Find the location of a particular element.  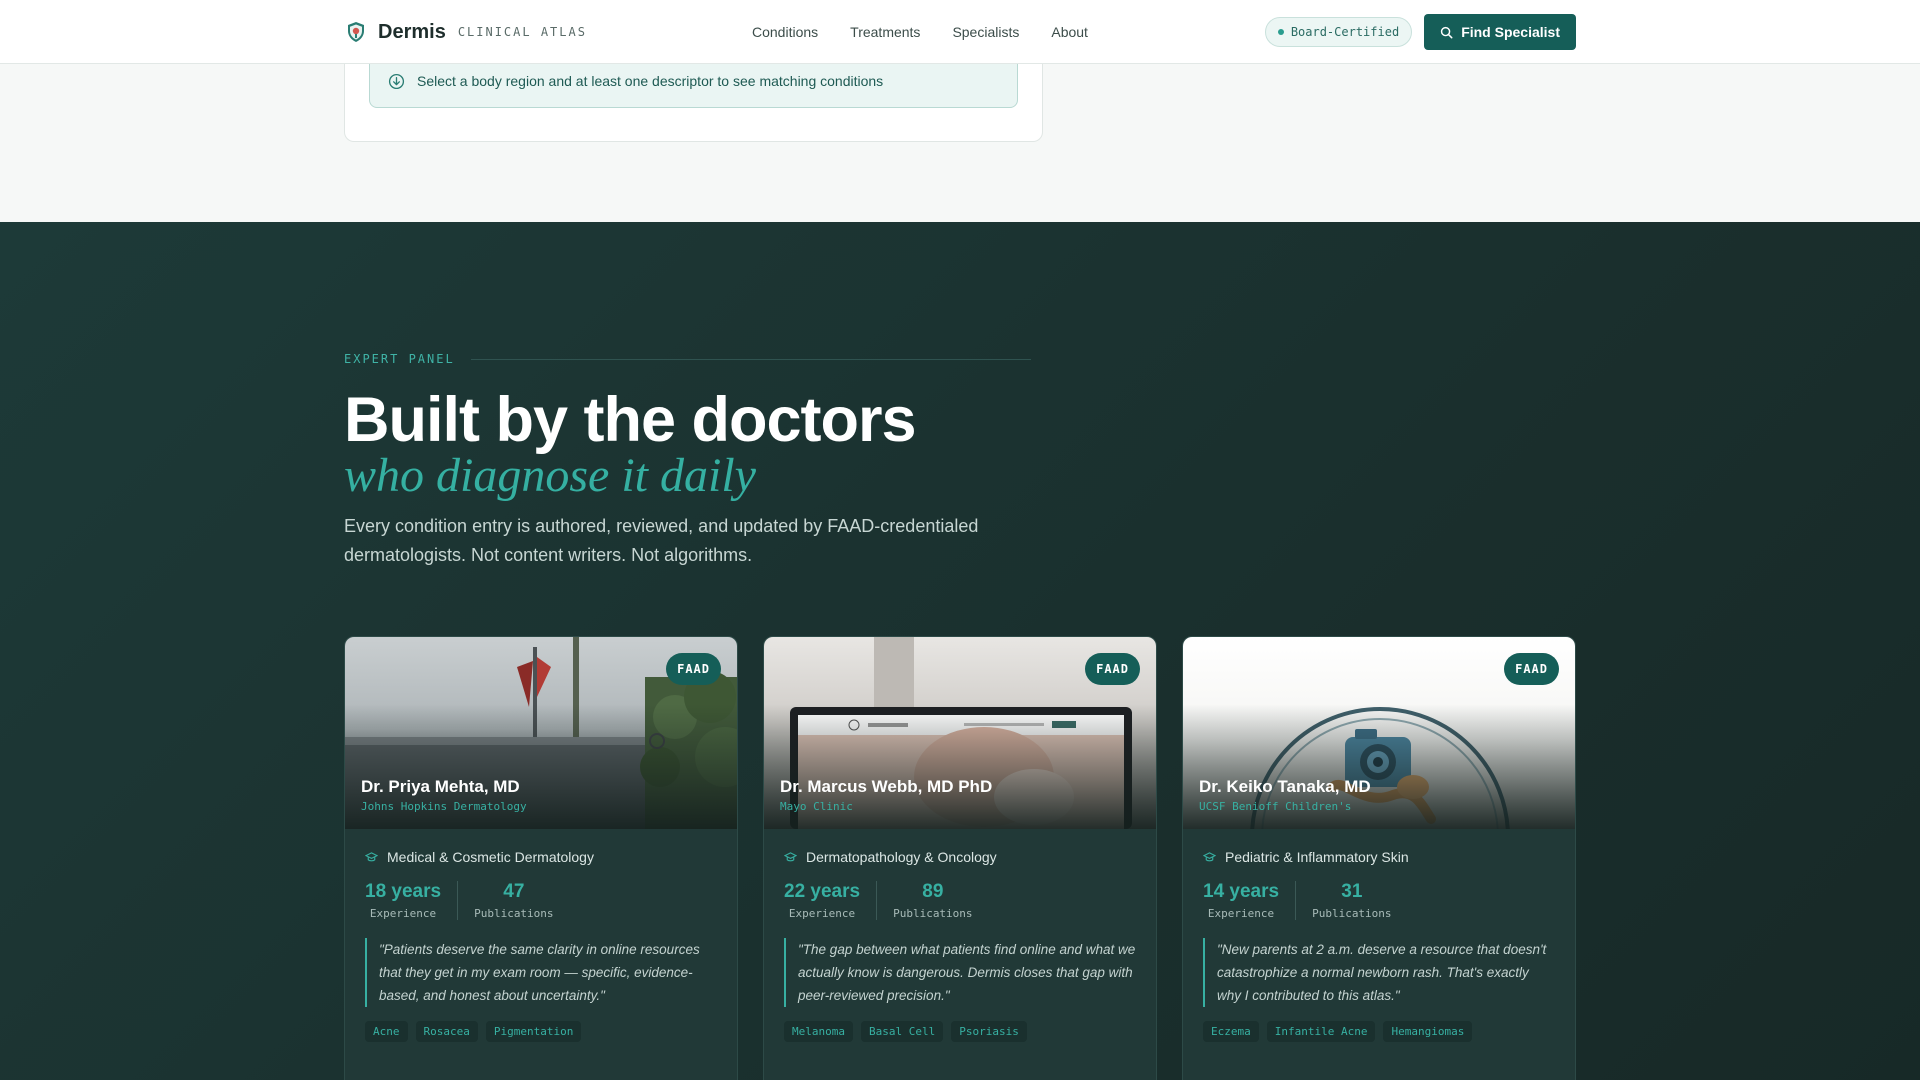

publications-stat: 47 Publications is located at coordinates (505, 900).